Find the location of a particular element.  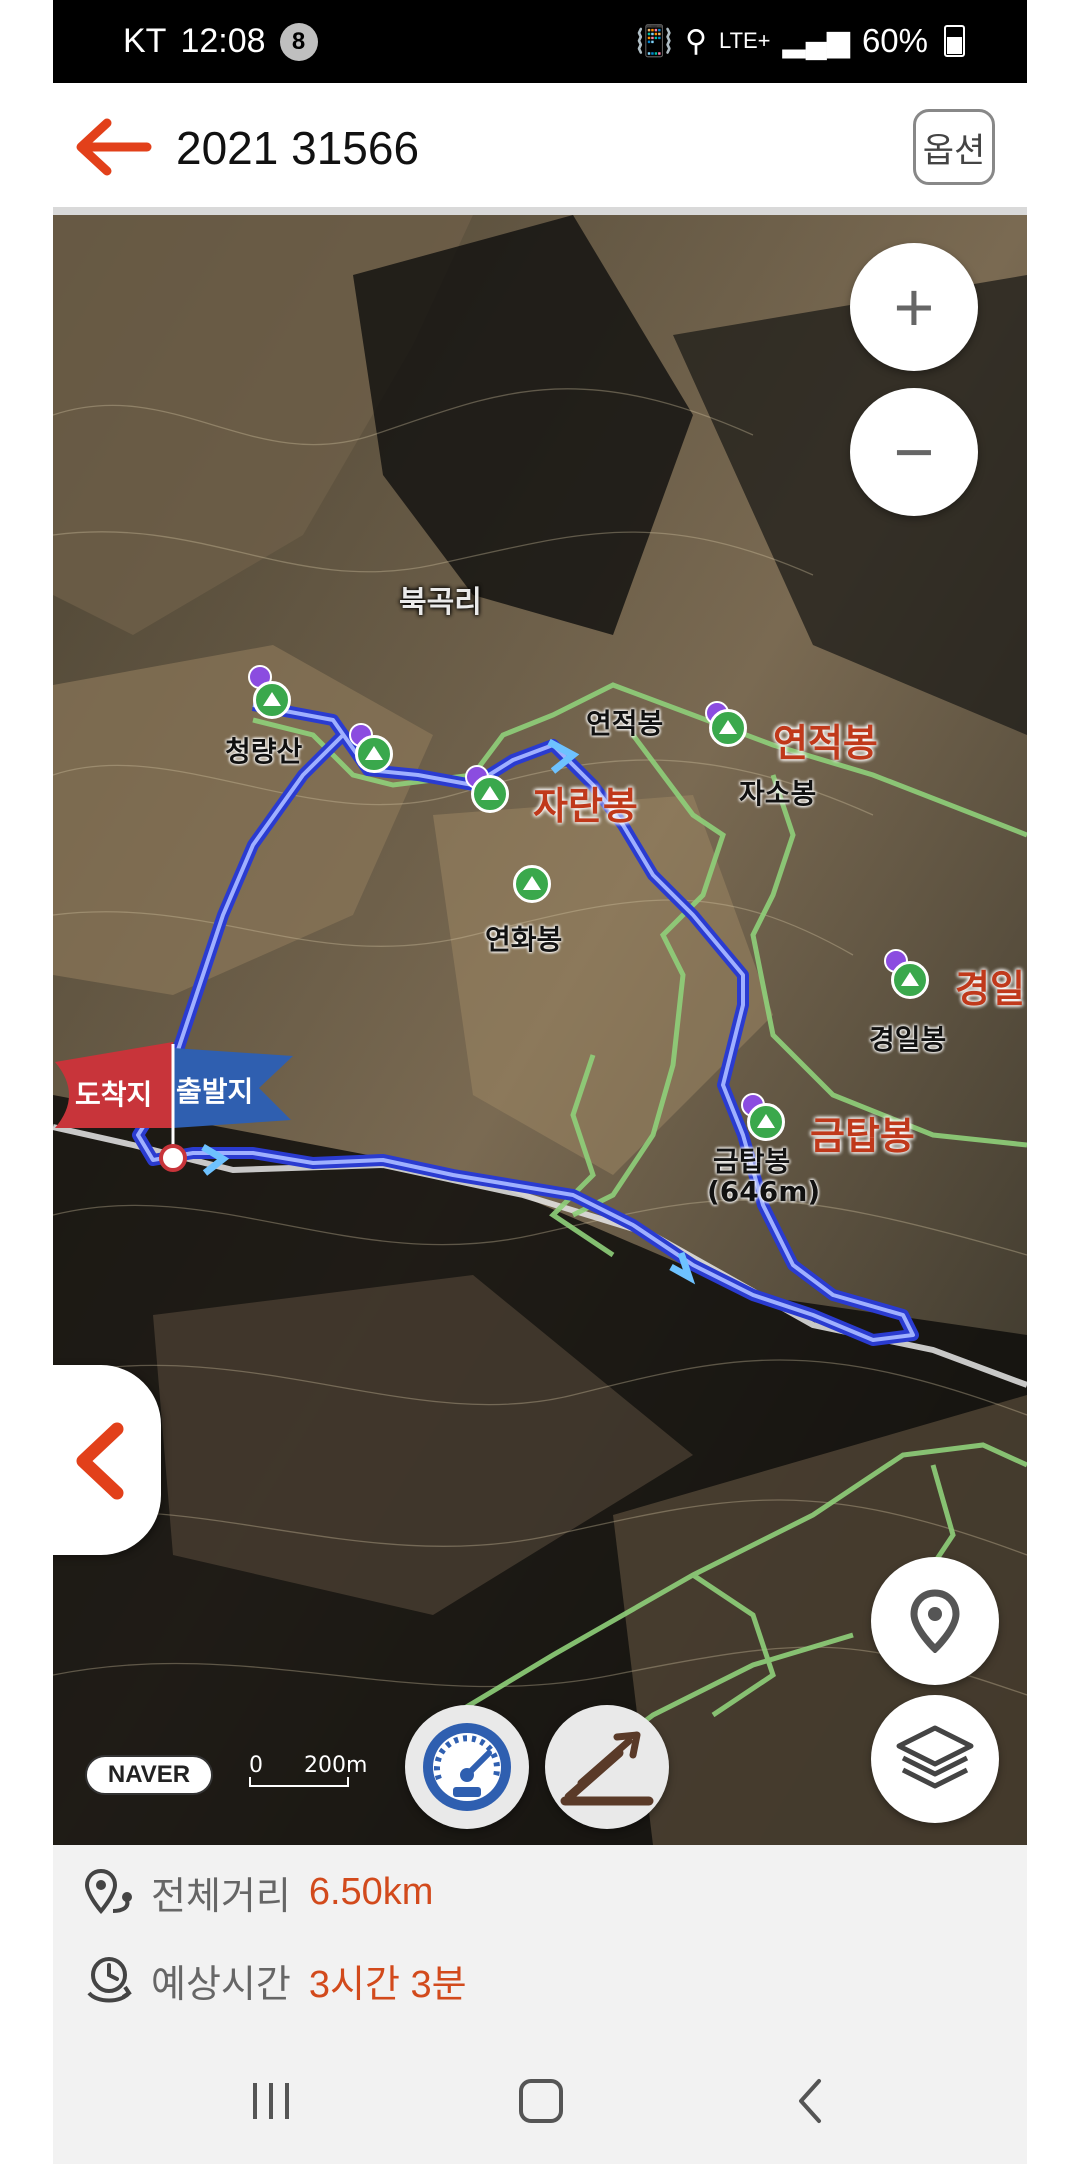

my-location-button is located at coordinates (935, 1621).